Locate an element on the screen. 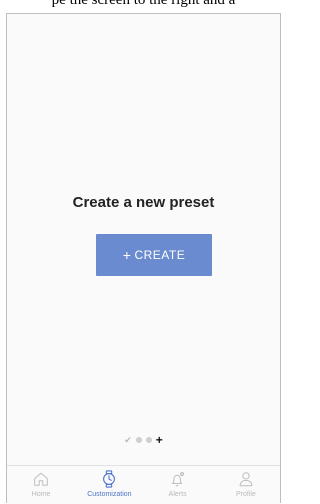 This screenshot has width=320, height=504. bell-gear-icon is located at coordinates (178, 479).